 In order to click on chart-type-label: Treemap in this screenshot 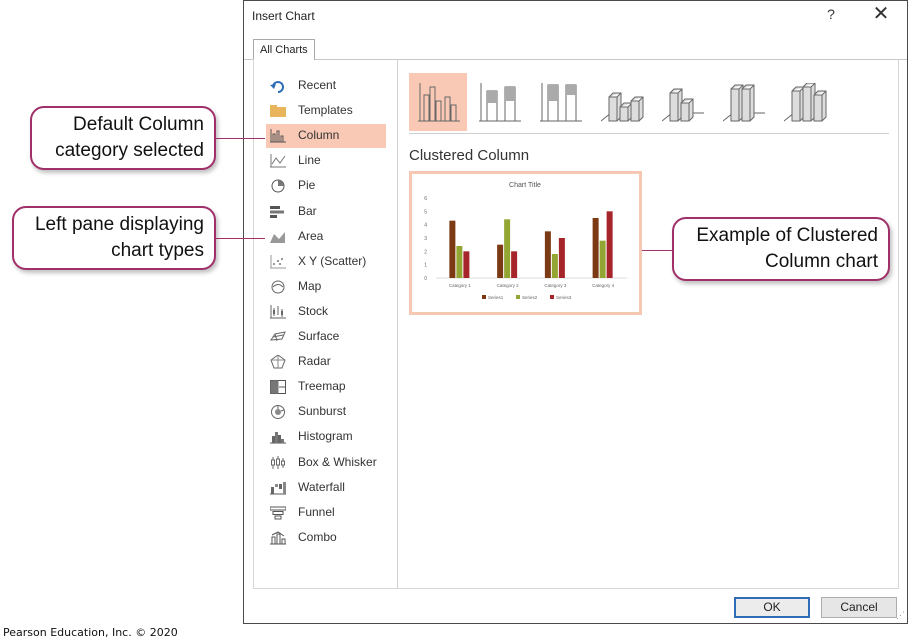, I will do `click(322, 386)`.